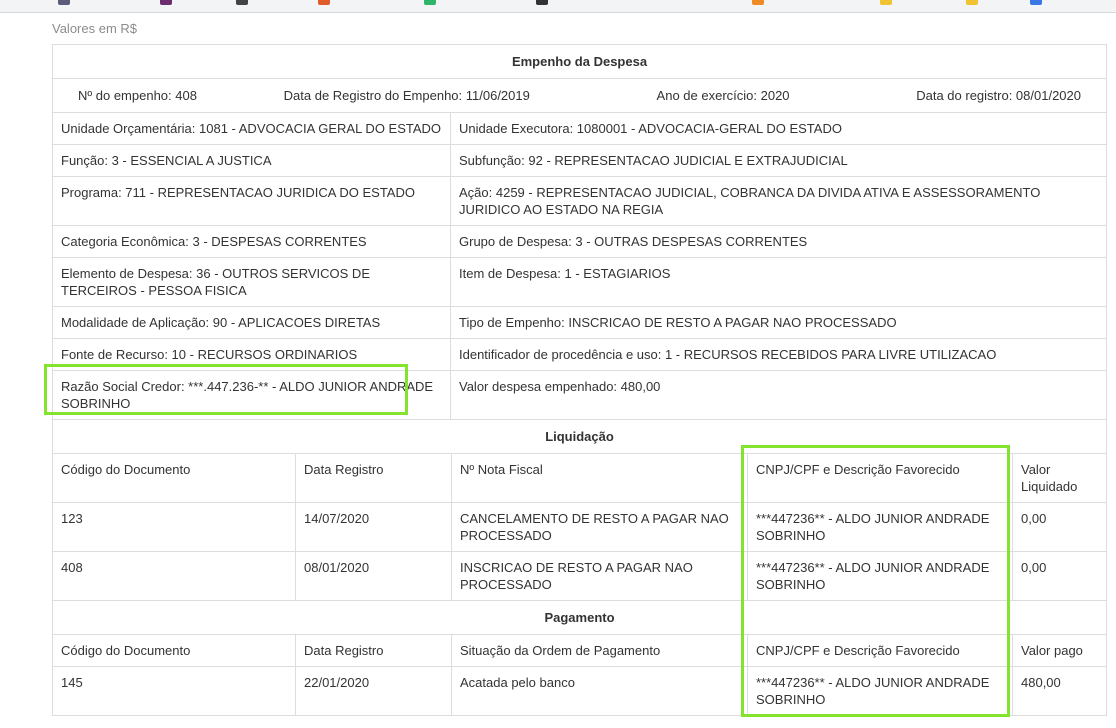 The height and width of the screenshot is (728, 1116). Describe the element at coordinates (1059, 650) in the screenshot. I see `col-header-paid-value: Valor pago` at that location.